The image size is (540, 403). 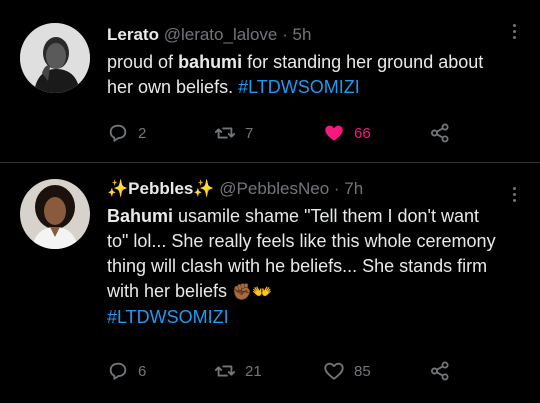 I want to click on retweet-count: 7, so click(x=249, y=133).